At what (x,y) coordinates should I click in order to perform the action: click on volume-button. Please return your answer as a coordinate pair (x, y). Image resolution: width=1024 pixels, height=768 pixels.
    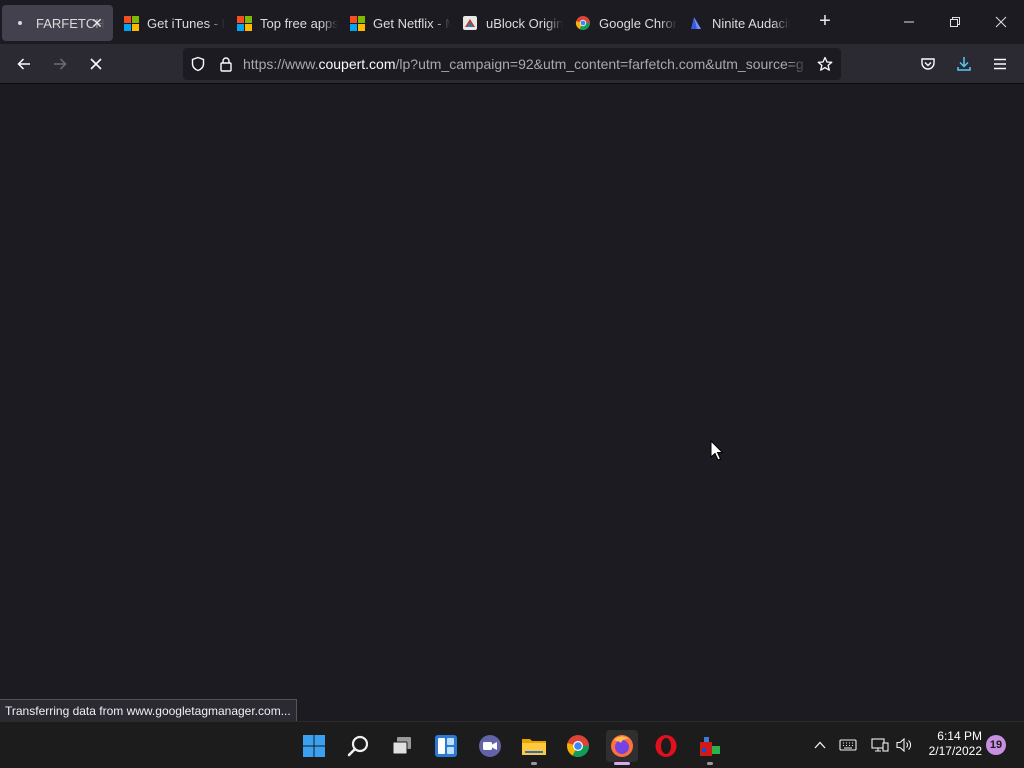
    Looking at the image, I should click on (904, 745).